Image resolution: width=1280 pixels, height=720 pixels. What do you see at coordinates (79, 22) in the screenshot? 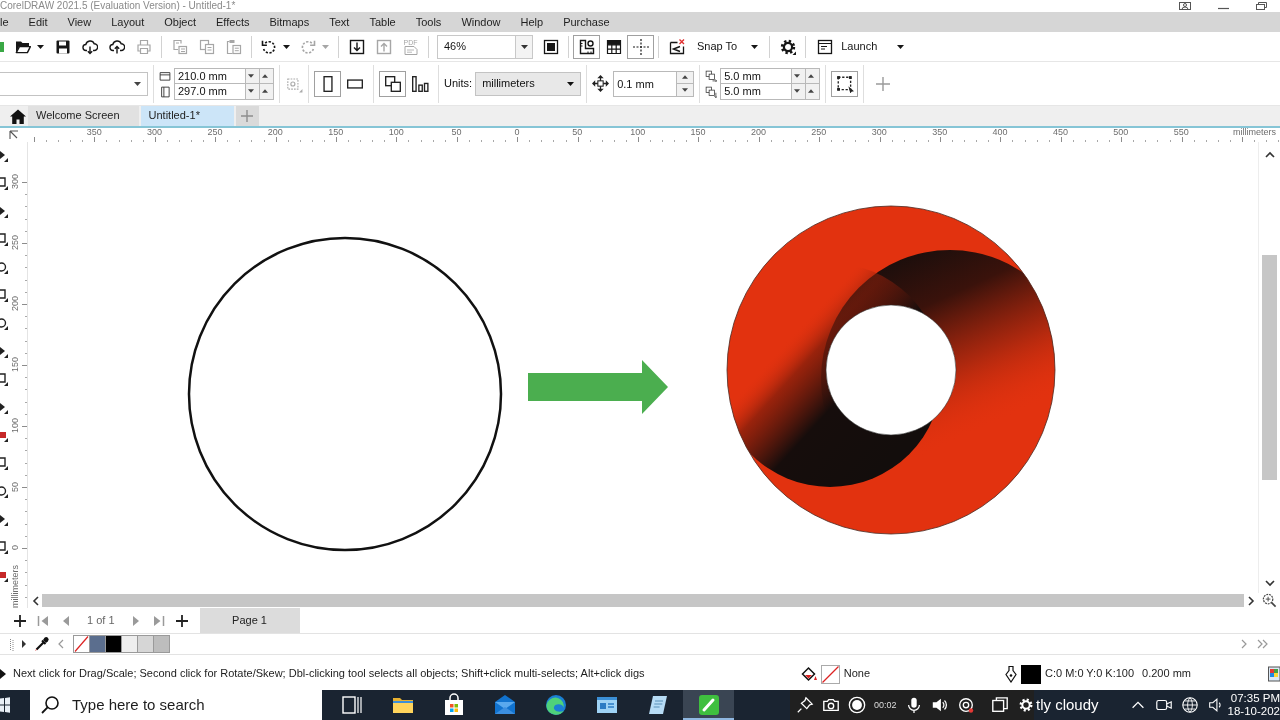
I see `menu-item: View` at bounding box center [79, 22].